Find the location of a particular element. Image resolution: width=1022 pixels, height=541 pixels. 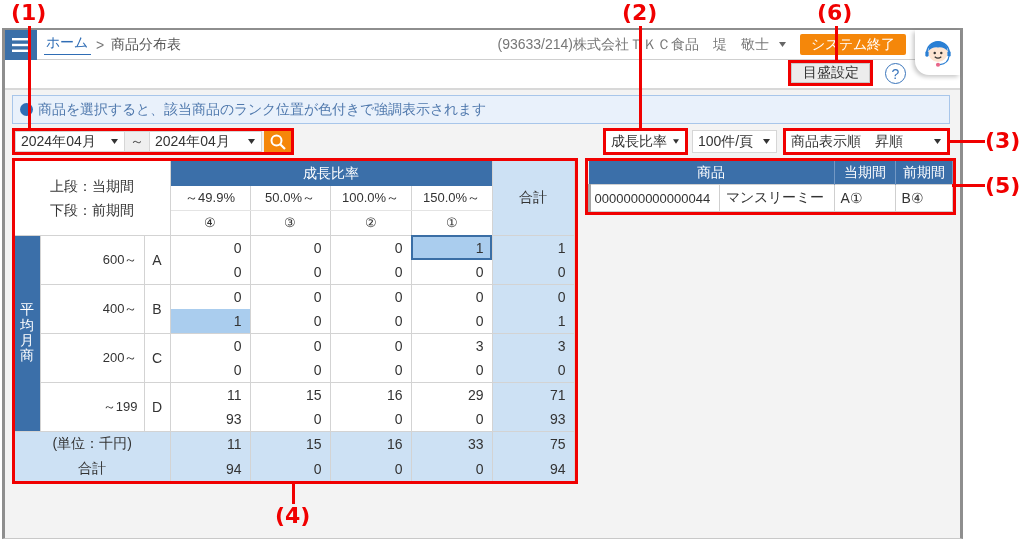

legend-text: 上段：当期間 is located at coordinates (92, 186).